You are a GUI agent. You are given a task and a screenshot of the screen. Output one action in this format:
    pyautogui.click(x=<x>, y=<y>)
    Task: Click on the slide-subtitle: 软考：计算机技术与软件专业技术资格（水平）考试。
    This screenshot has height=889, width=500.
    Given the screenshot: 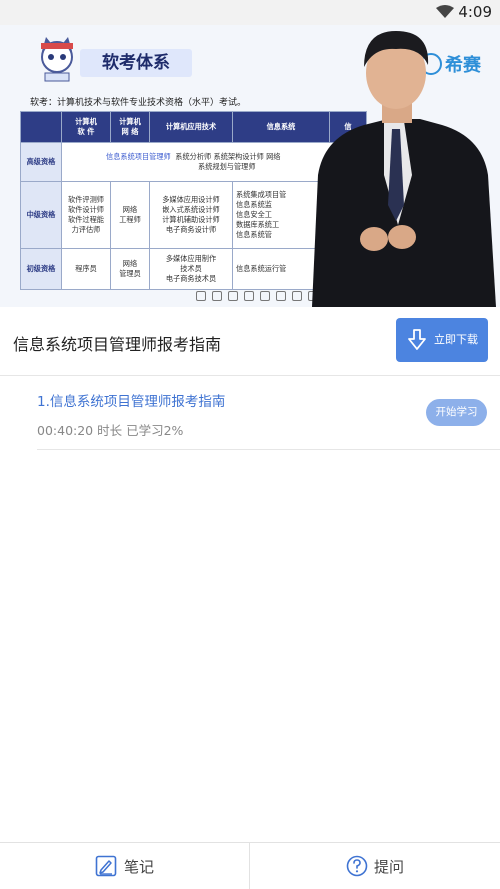 What is the action you would take?
    pyautogui.click(x=138, y=103)
    